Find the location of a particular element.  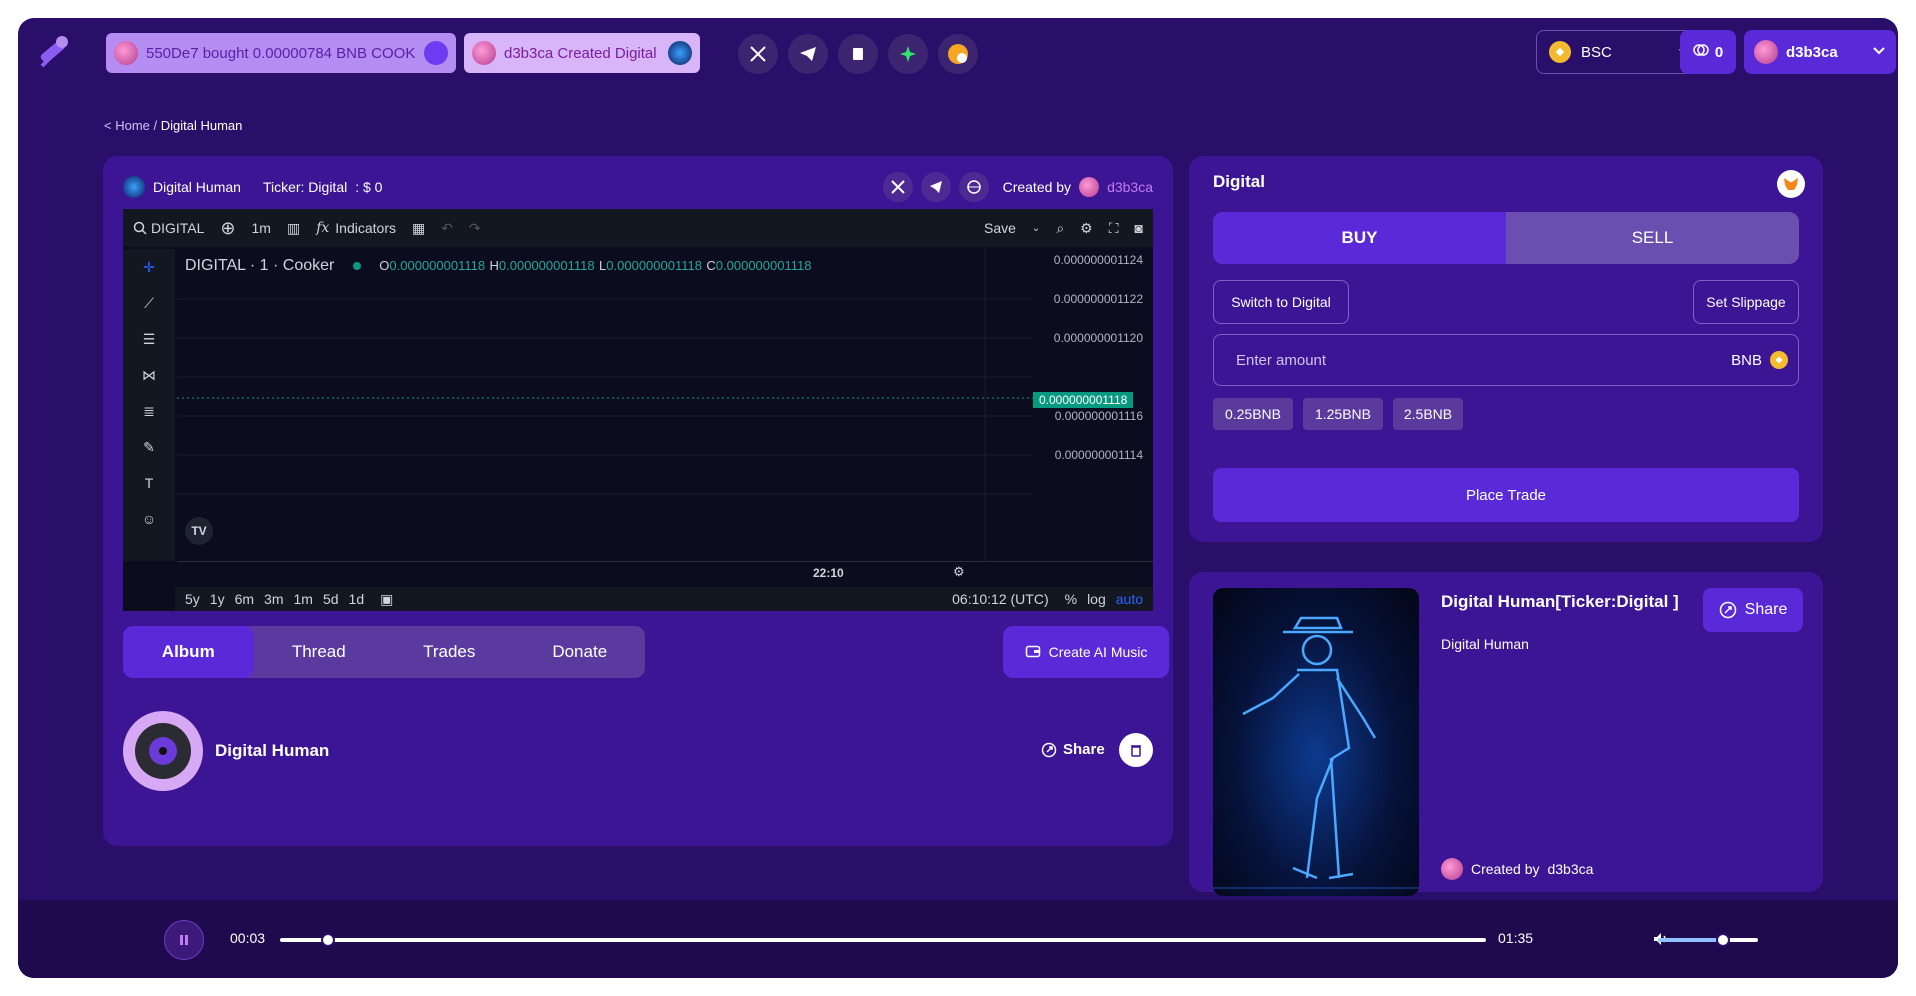

price-tick: 0.000000001116 is located at coordinates (1098, 416).